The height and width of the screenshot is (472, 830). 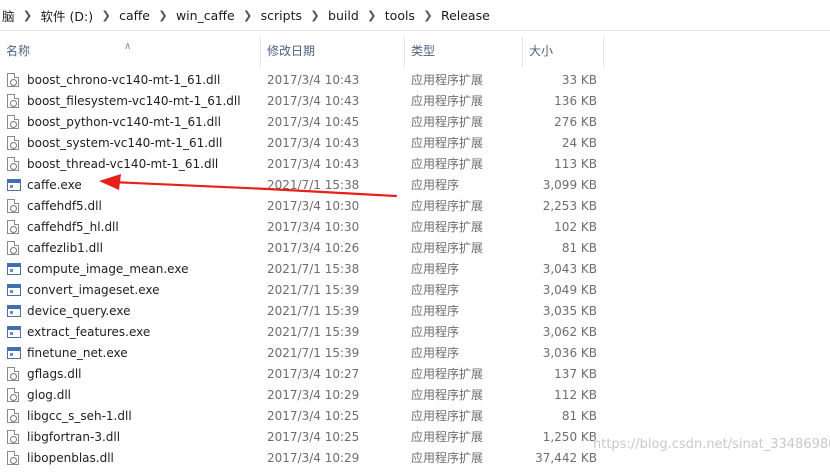 What do you see at coordinates (711, 444) in the screenshot?
I see `watermark-text: https://blog.csdn.net/sinat_33486980` at bounding box center [711, 444].